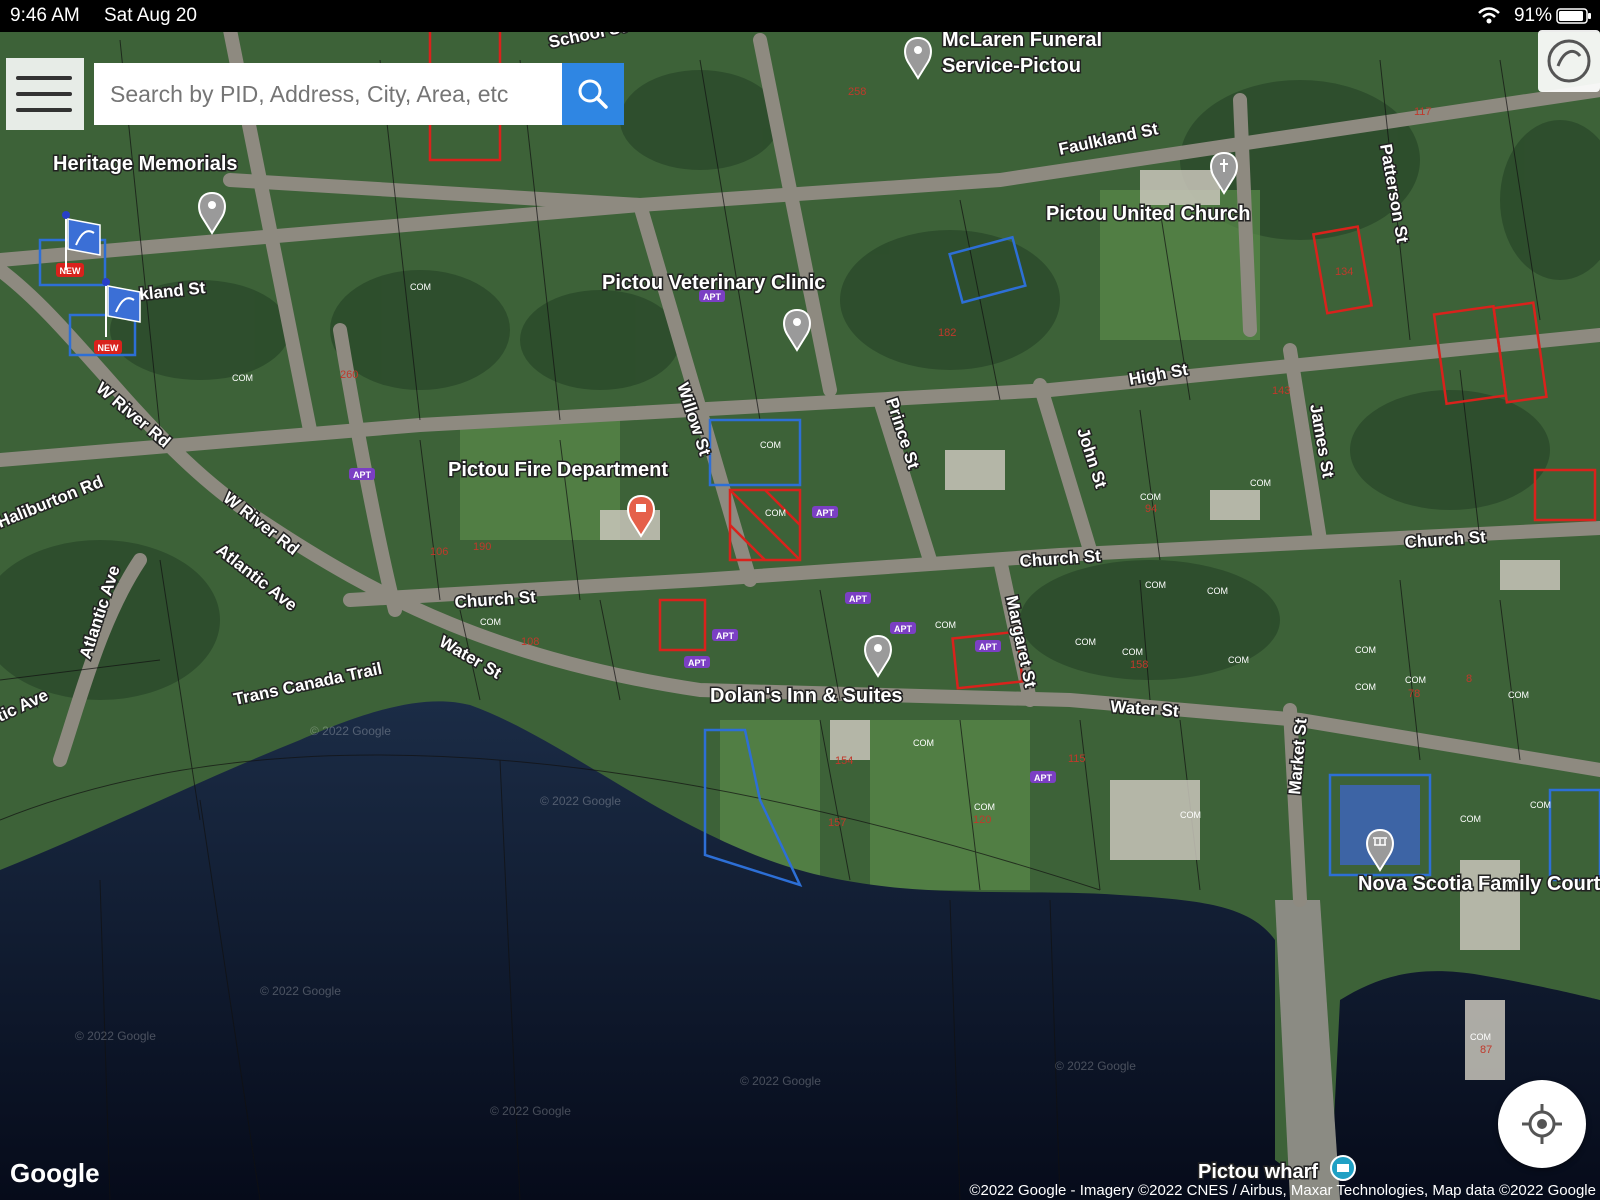  I want to click on place-label: Heritage Memorials, so click(145, 164).